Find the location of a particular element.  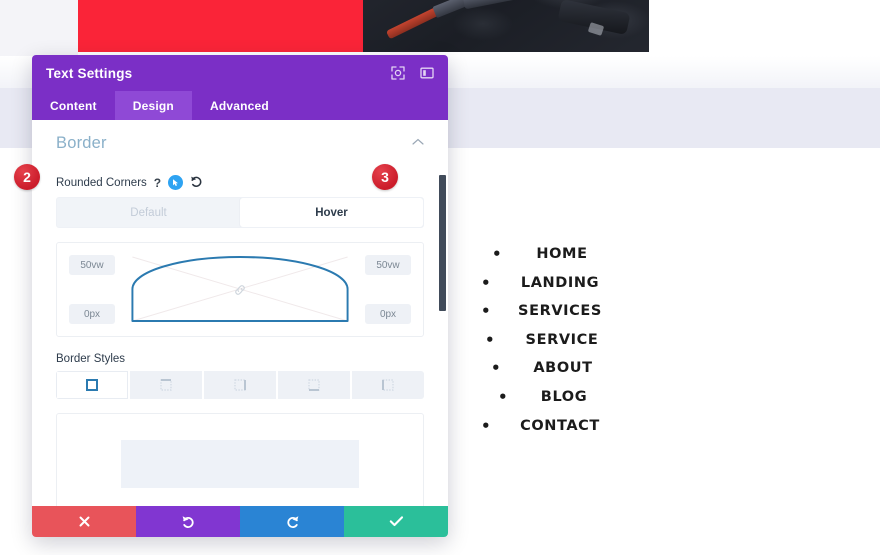

nav-item-landing: LANDING is located at coordinates (560, 283).